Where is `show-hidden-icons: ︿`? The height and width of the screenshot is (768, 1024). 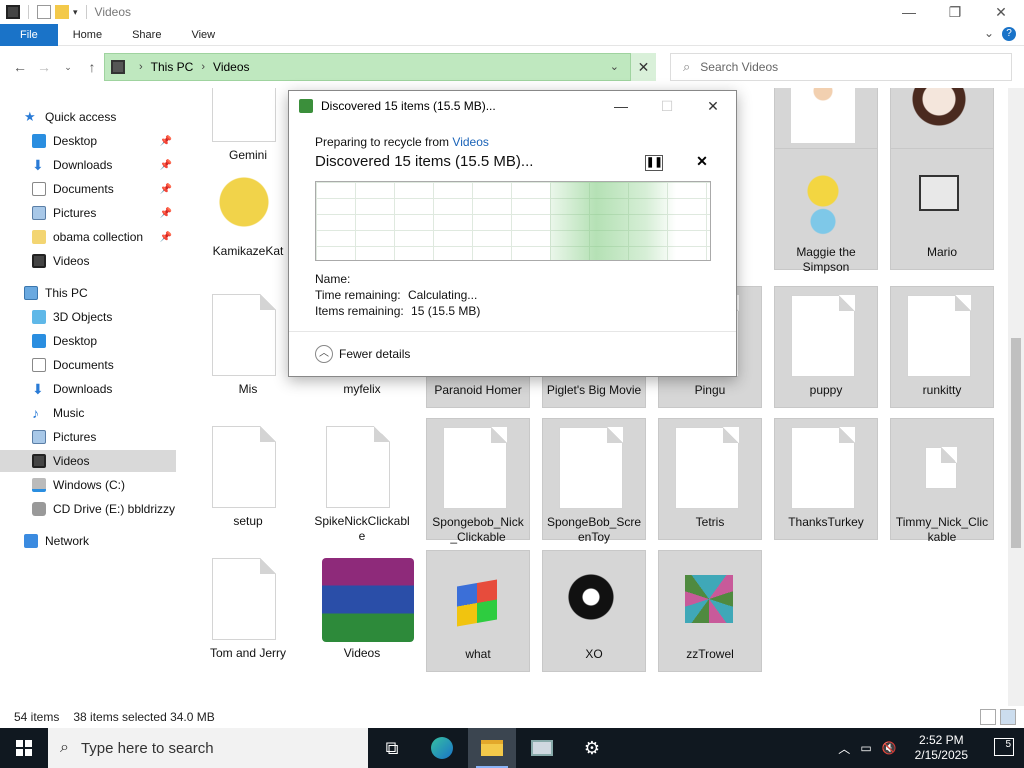
show-hidden-icons: ︿ is located at coordinates (844, 748).